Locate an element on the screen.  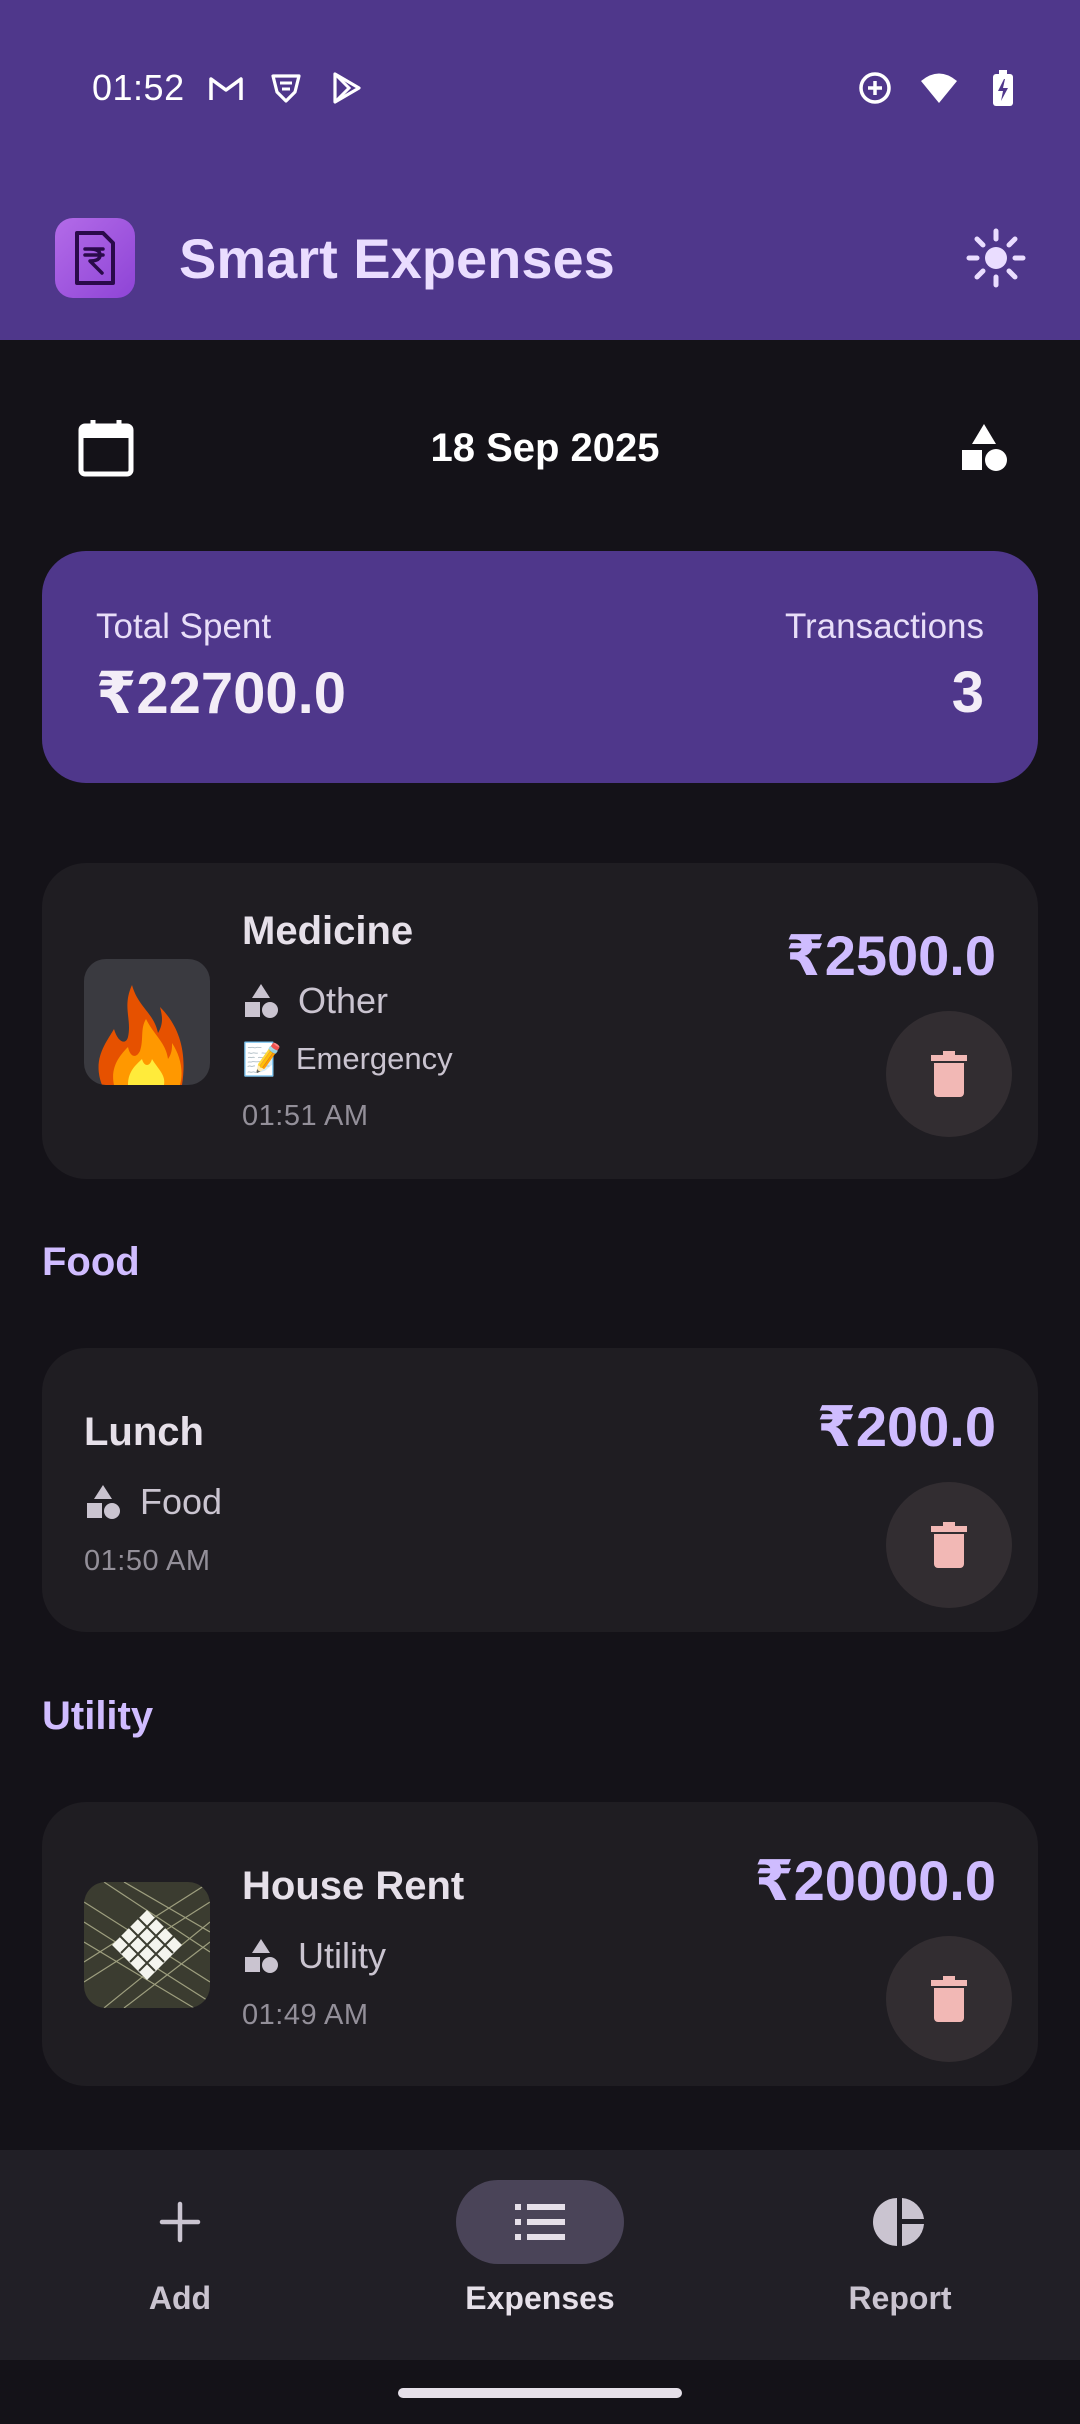
play-store-icon is located at coordinates (346, 88).